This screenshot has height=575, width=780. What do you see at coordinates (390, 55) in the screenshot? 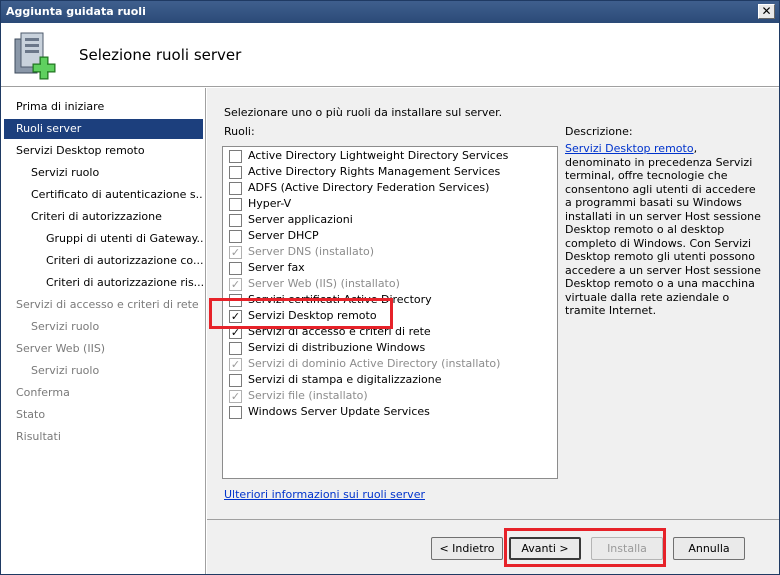
I see `wizard-header: Selezione ruoli server` at bounding box center [390, 55].